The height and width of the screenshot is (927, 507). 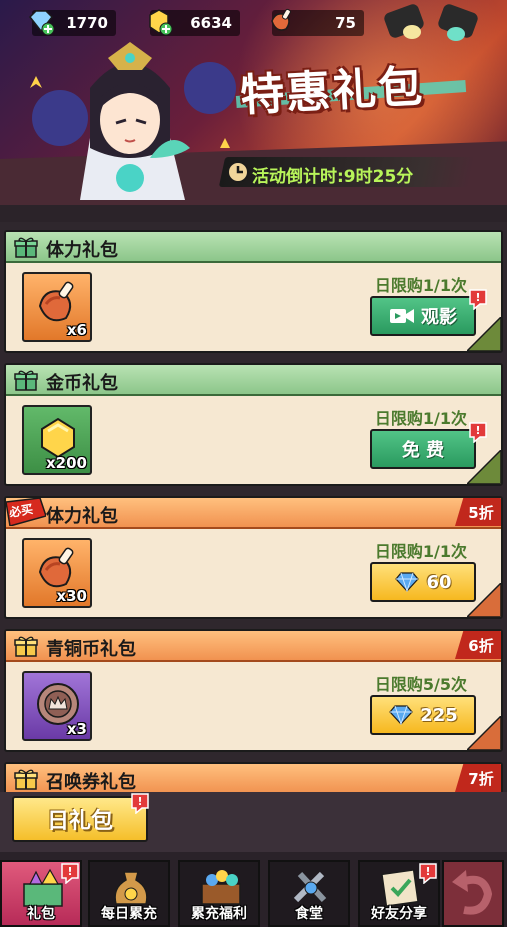 What do you see at coordinates (76, 330) in the screenshot?
I see `item-quantity: x6` at bounding box center [76, 330].